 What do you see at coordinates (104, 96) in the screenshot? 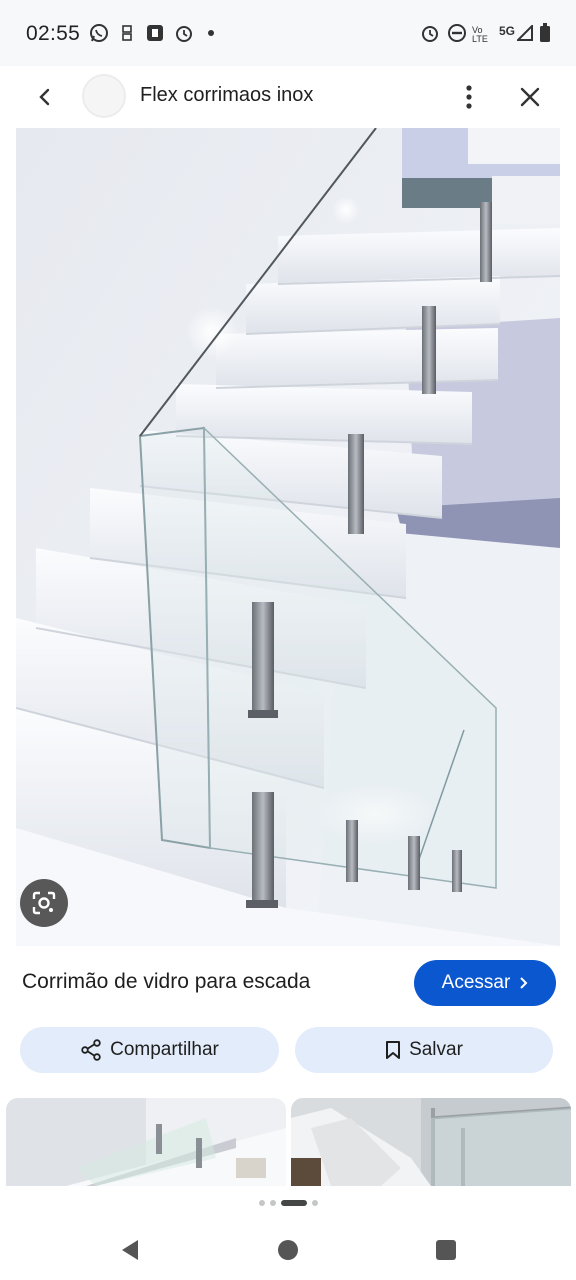
I see `site-favicon` at bounding box center [104, 96].